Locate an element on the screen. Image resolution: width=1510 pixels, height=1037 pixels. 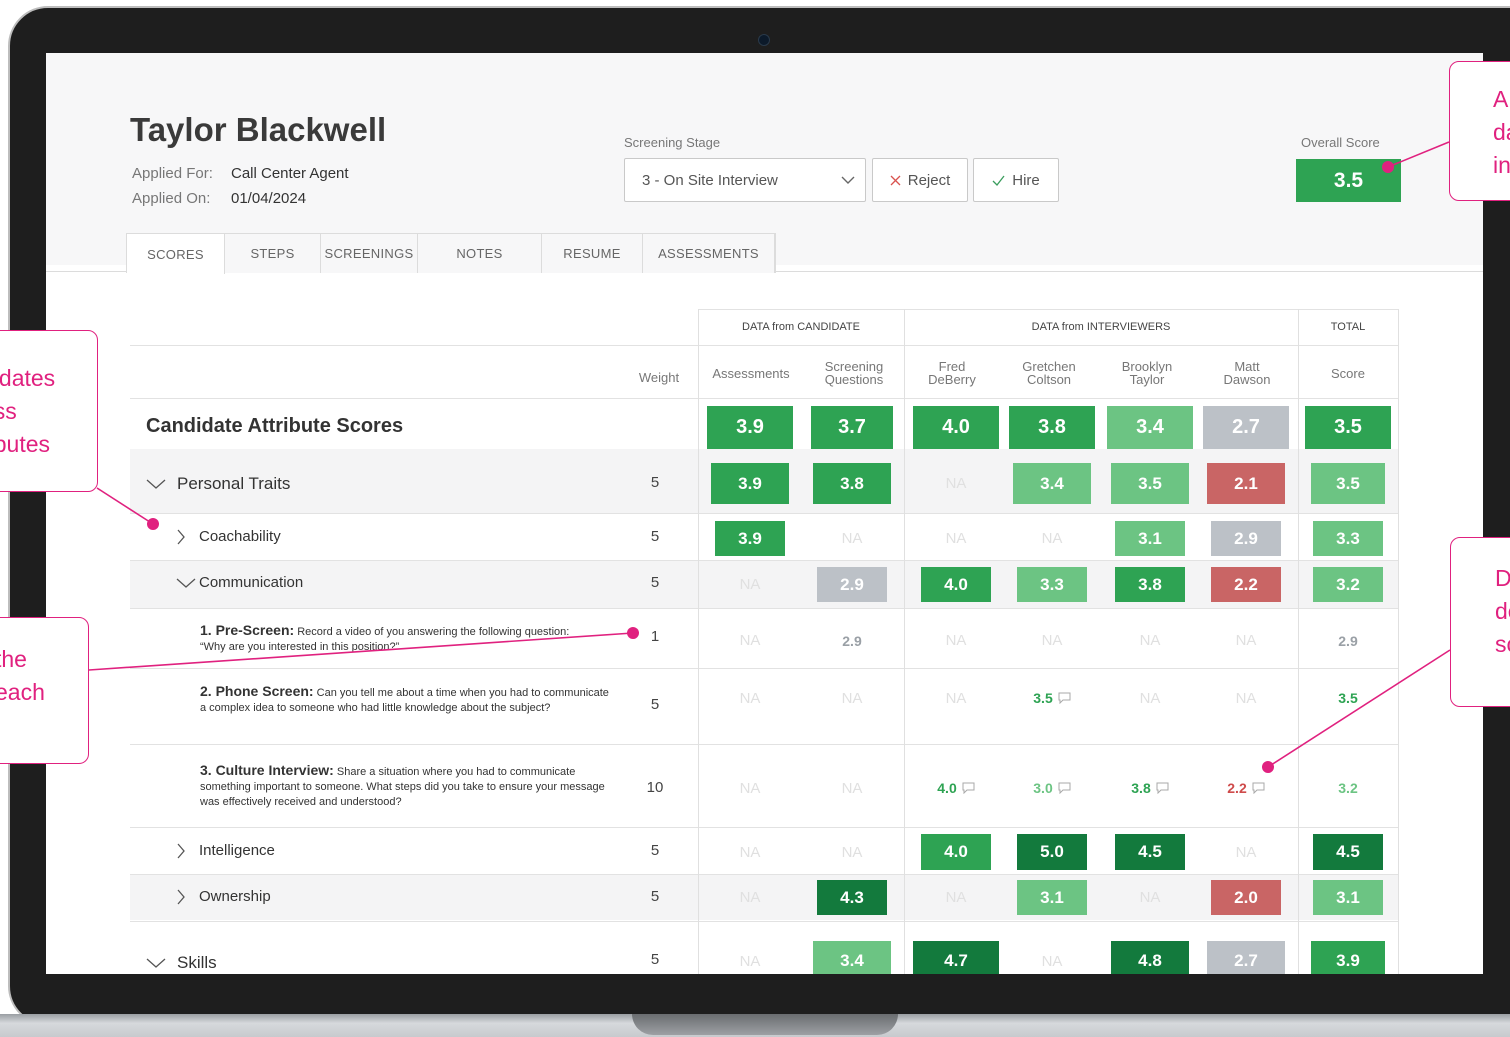
column-header: Assessments is located at coordinates (751, 373).